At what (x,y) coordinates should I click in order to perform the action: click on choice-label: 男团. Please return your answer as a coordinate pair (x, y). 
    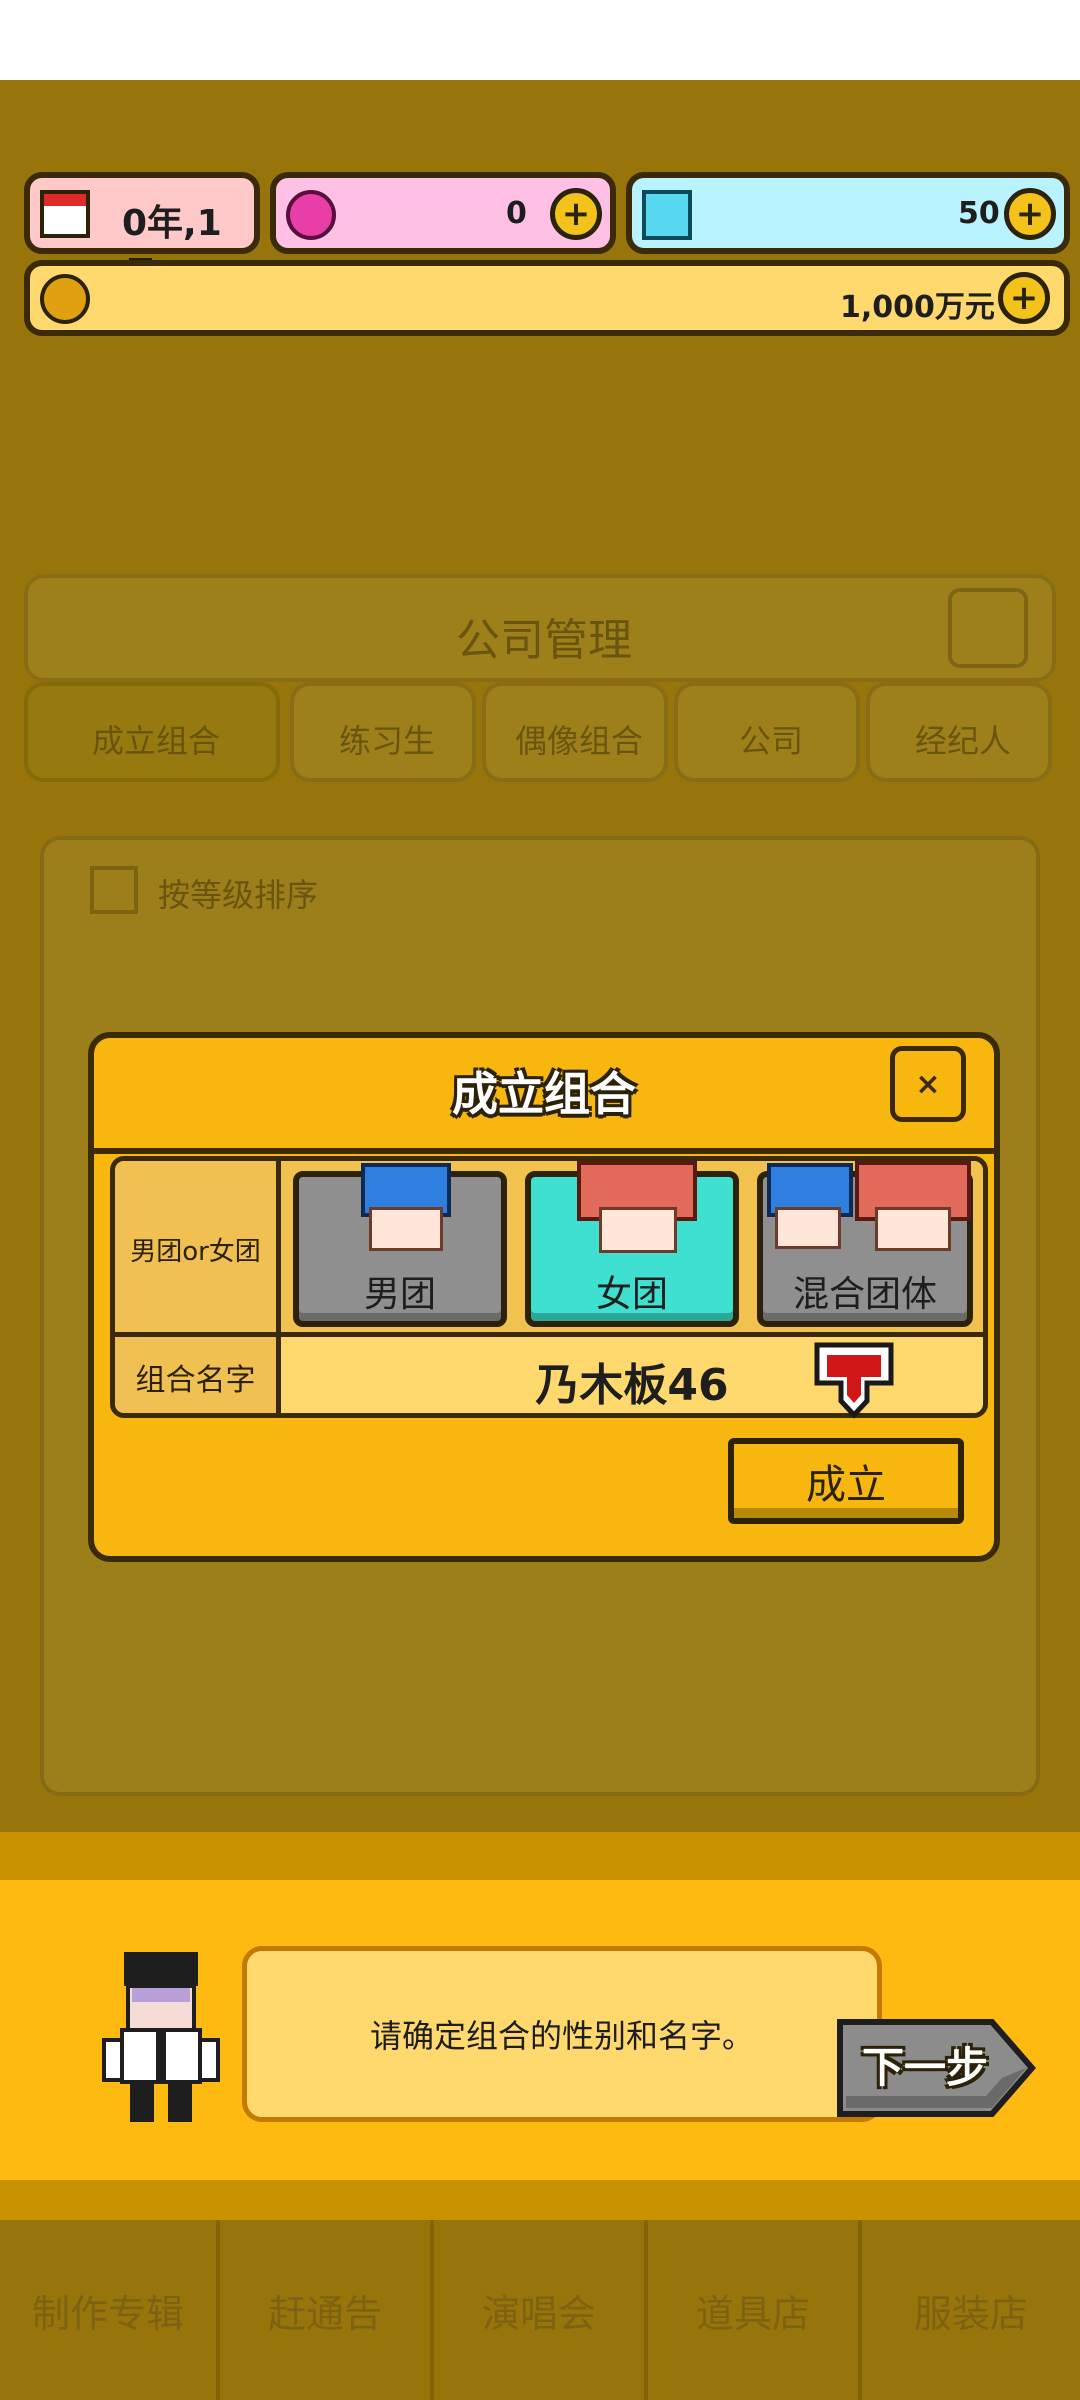
    Looking at the image, I should click on (399, 1294).